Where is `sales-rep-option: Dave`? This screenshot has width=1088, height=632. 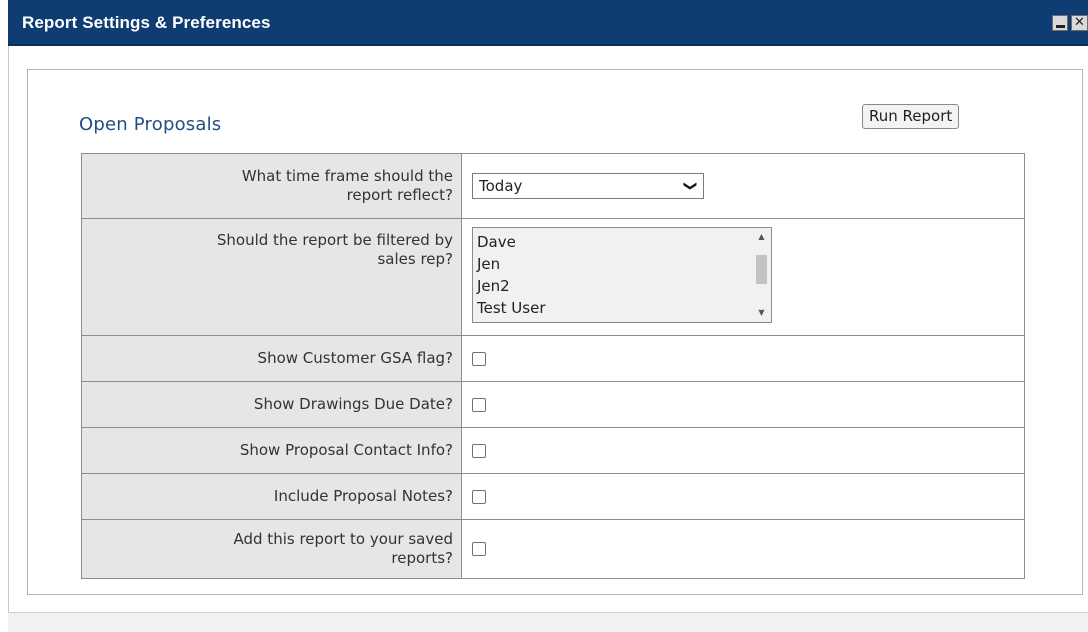
sales-rep-option: Dave is located at coordinates (511, 242).